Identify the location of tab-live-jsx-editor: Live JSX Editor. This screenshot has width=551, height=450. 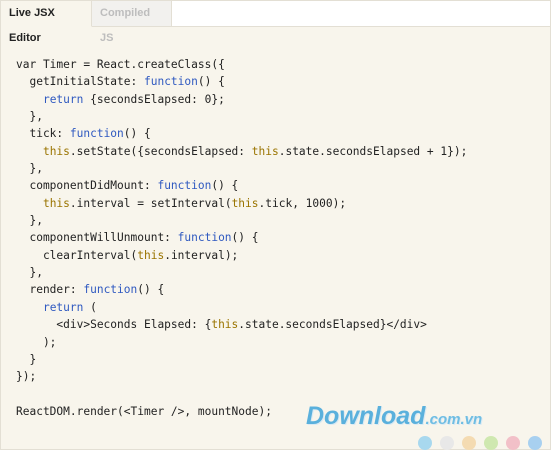
(46, 22).